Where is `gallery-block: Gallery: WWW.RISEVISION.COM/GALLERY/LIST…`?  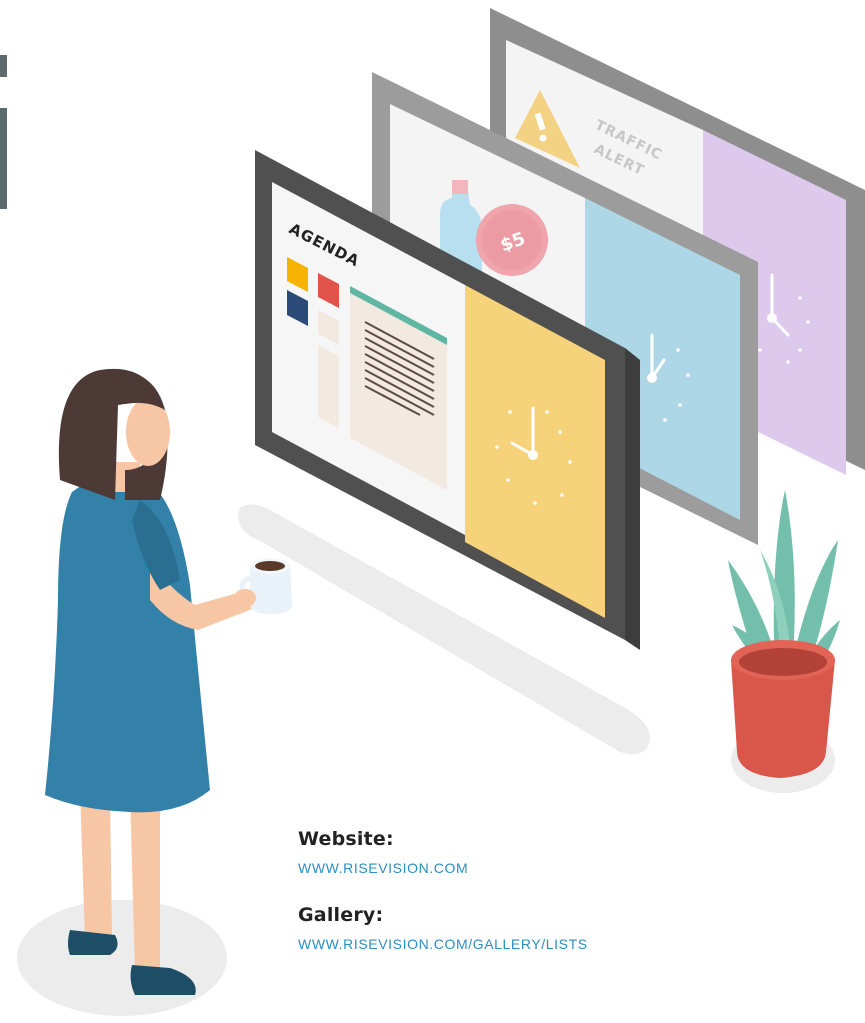
gallery-block: Gallery: WWW.RISEVISION.COM/GALLERY/LIST… is located at coordinates (568, 929).